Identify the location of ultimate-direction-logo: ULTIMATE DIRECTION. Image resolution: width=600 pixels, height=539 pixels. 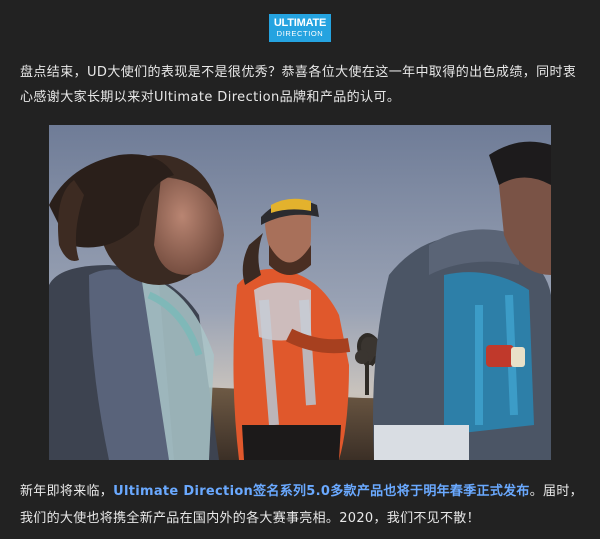
(300, 28).